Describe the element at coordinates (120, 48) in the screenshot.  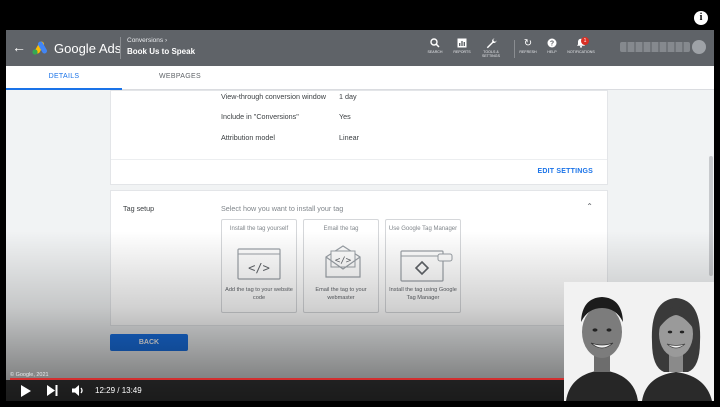
I see `header-divider` at that location.